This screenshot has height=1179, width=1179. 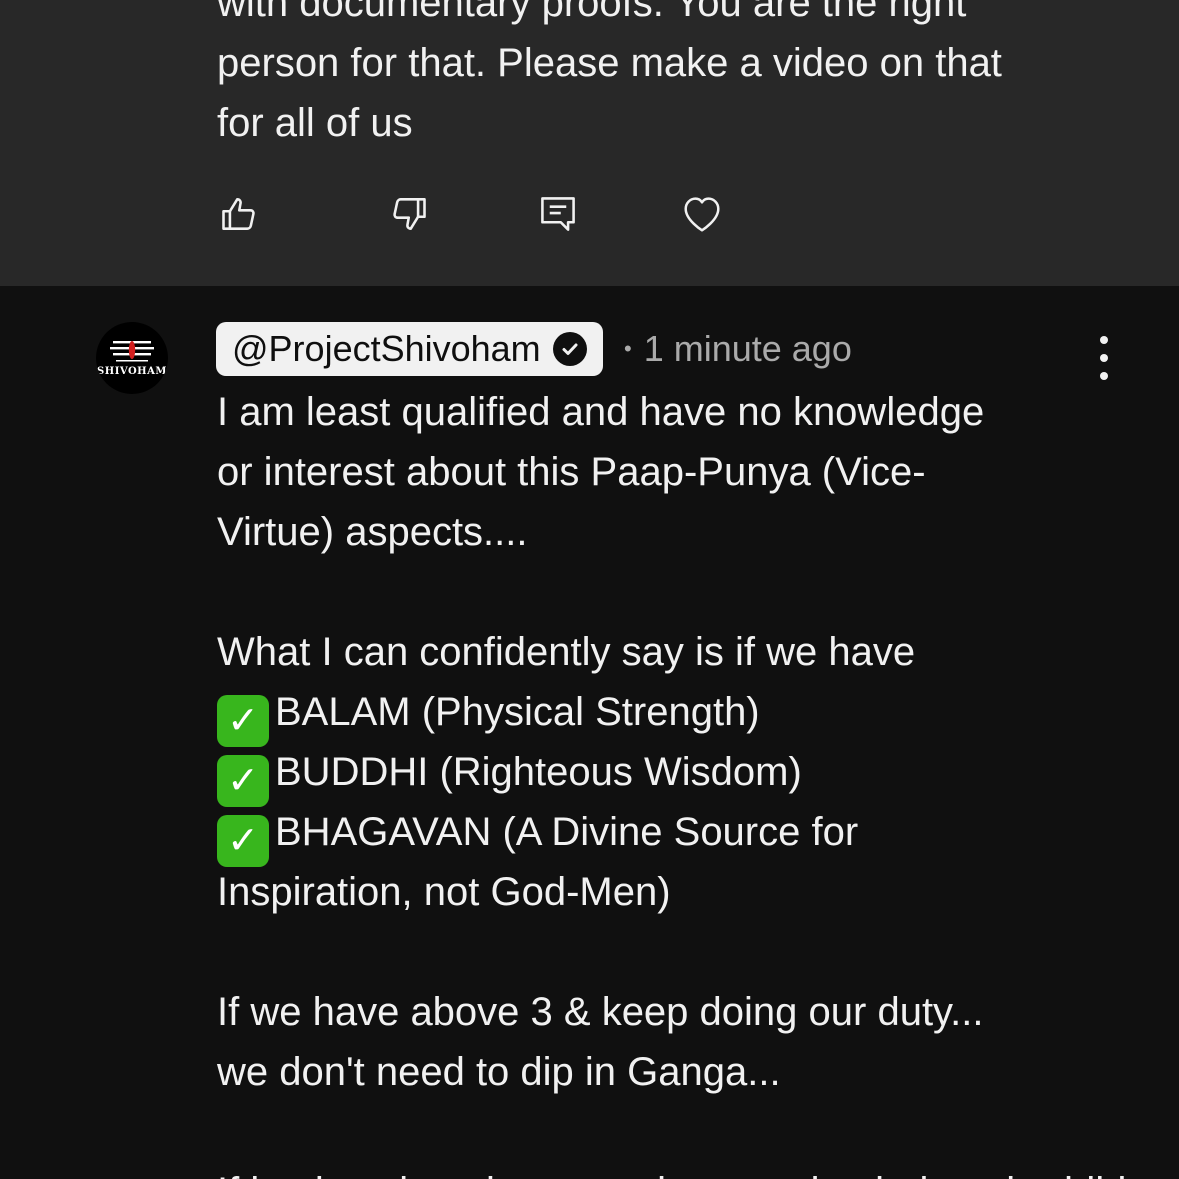 What do you see at coordinates (569, 349) in the screenshot?
I see `verified-check-icon` at bounding box center [569, 349].